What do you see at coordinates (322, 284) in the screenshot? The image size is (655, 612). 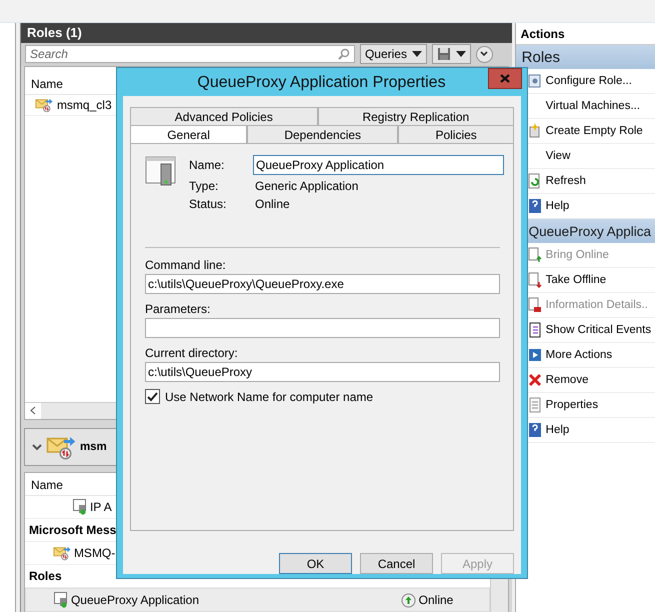 I see `input-field: c:\utils\QueueProxy\QueueProxy.exe` at bounding box center [322, 284].